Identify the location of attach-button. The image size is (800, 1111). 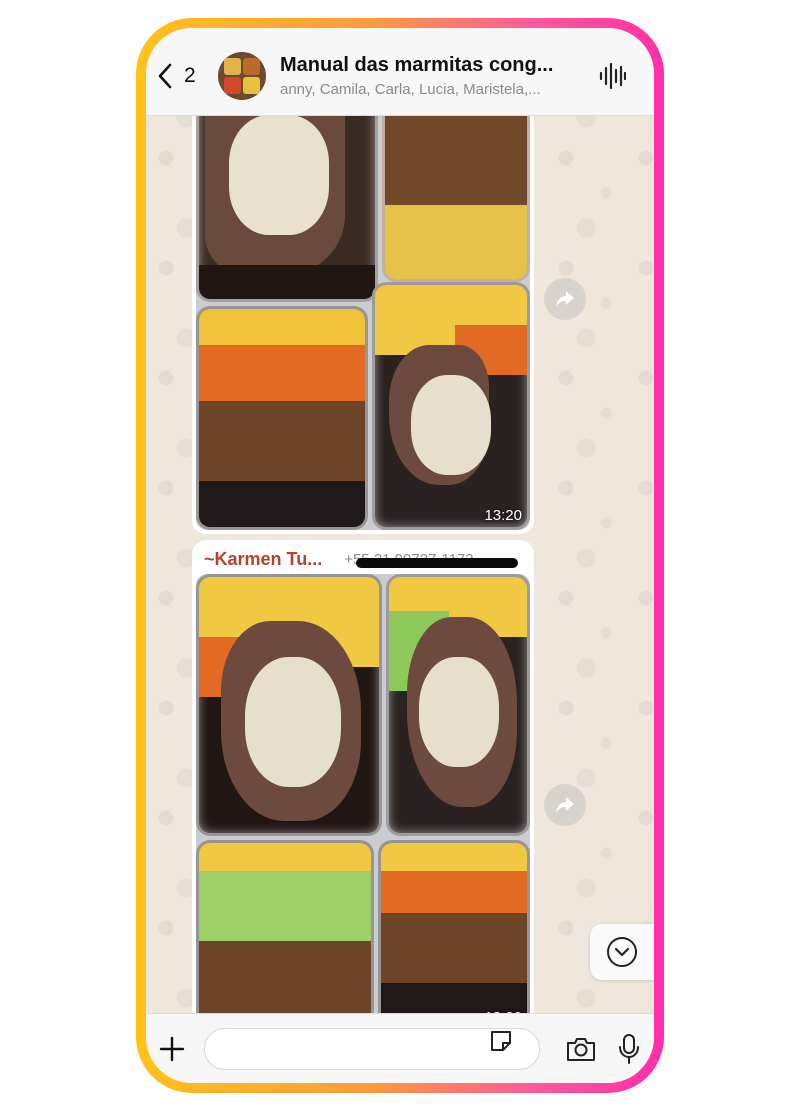
(172, 1049).